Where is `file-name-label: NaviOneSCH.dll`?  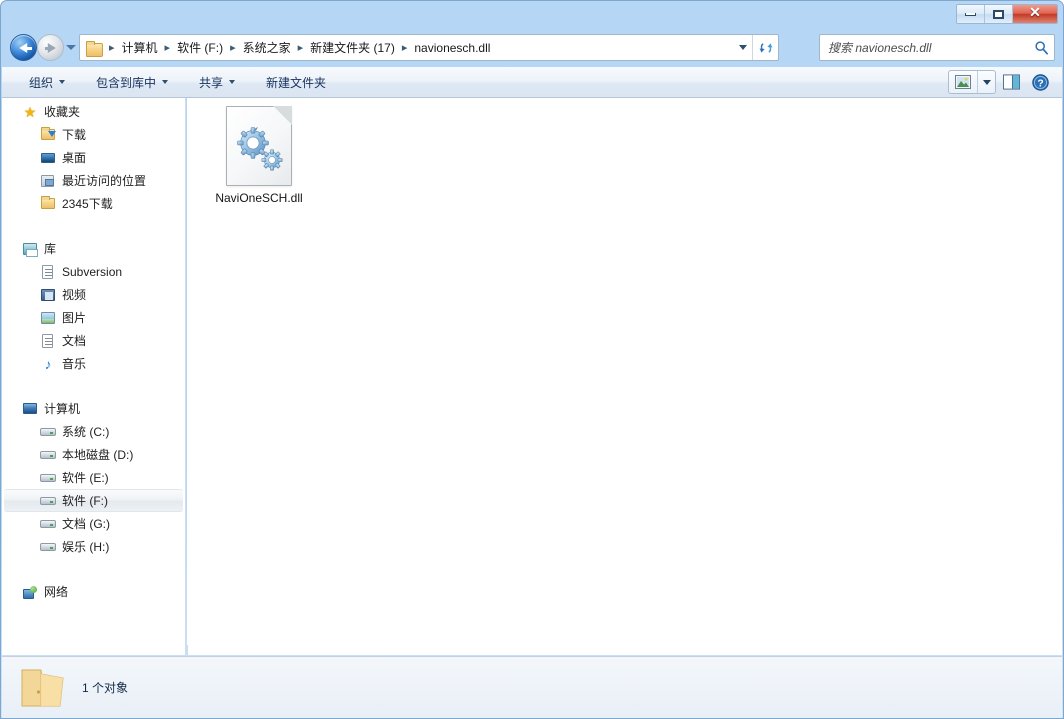 file-name-label: NaviOneSCH.dll is located at coordinates (259, 198).